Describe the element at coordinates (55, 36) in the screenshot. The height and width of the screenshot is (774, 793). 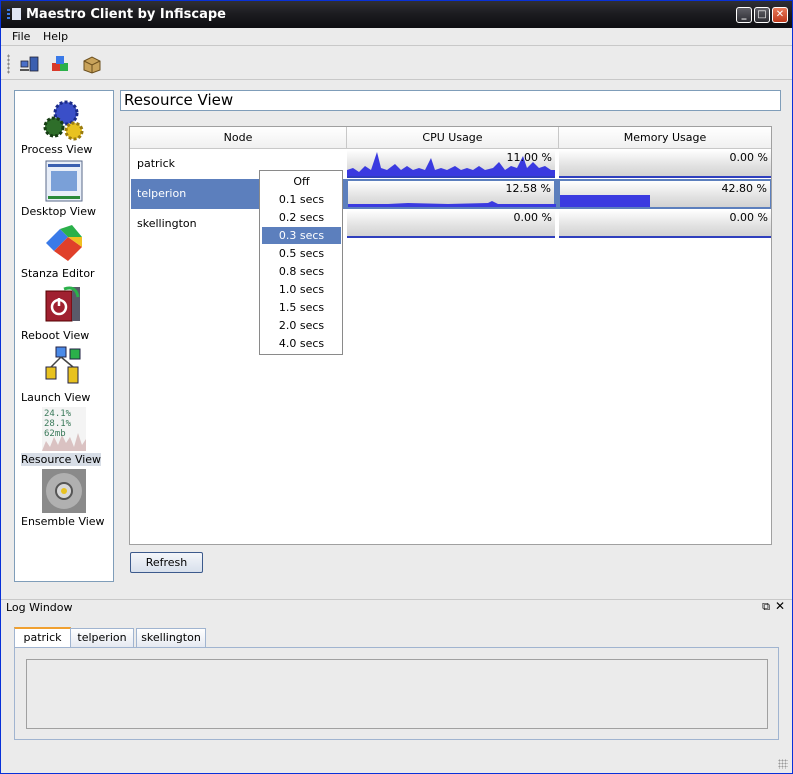
I see `menu-help: Help` at that location.